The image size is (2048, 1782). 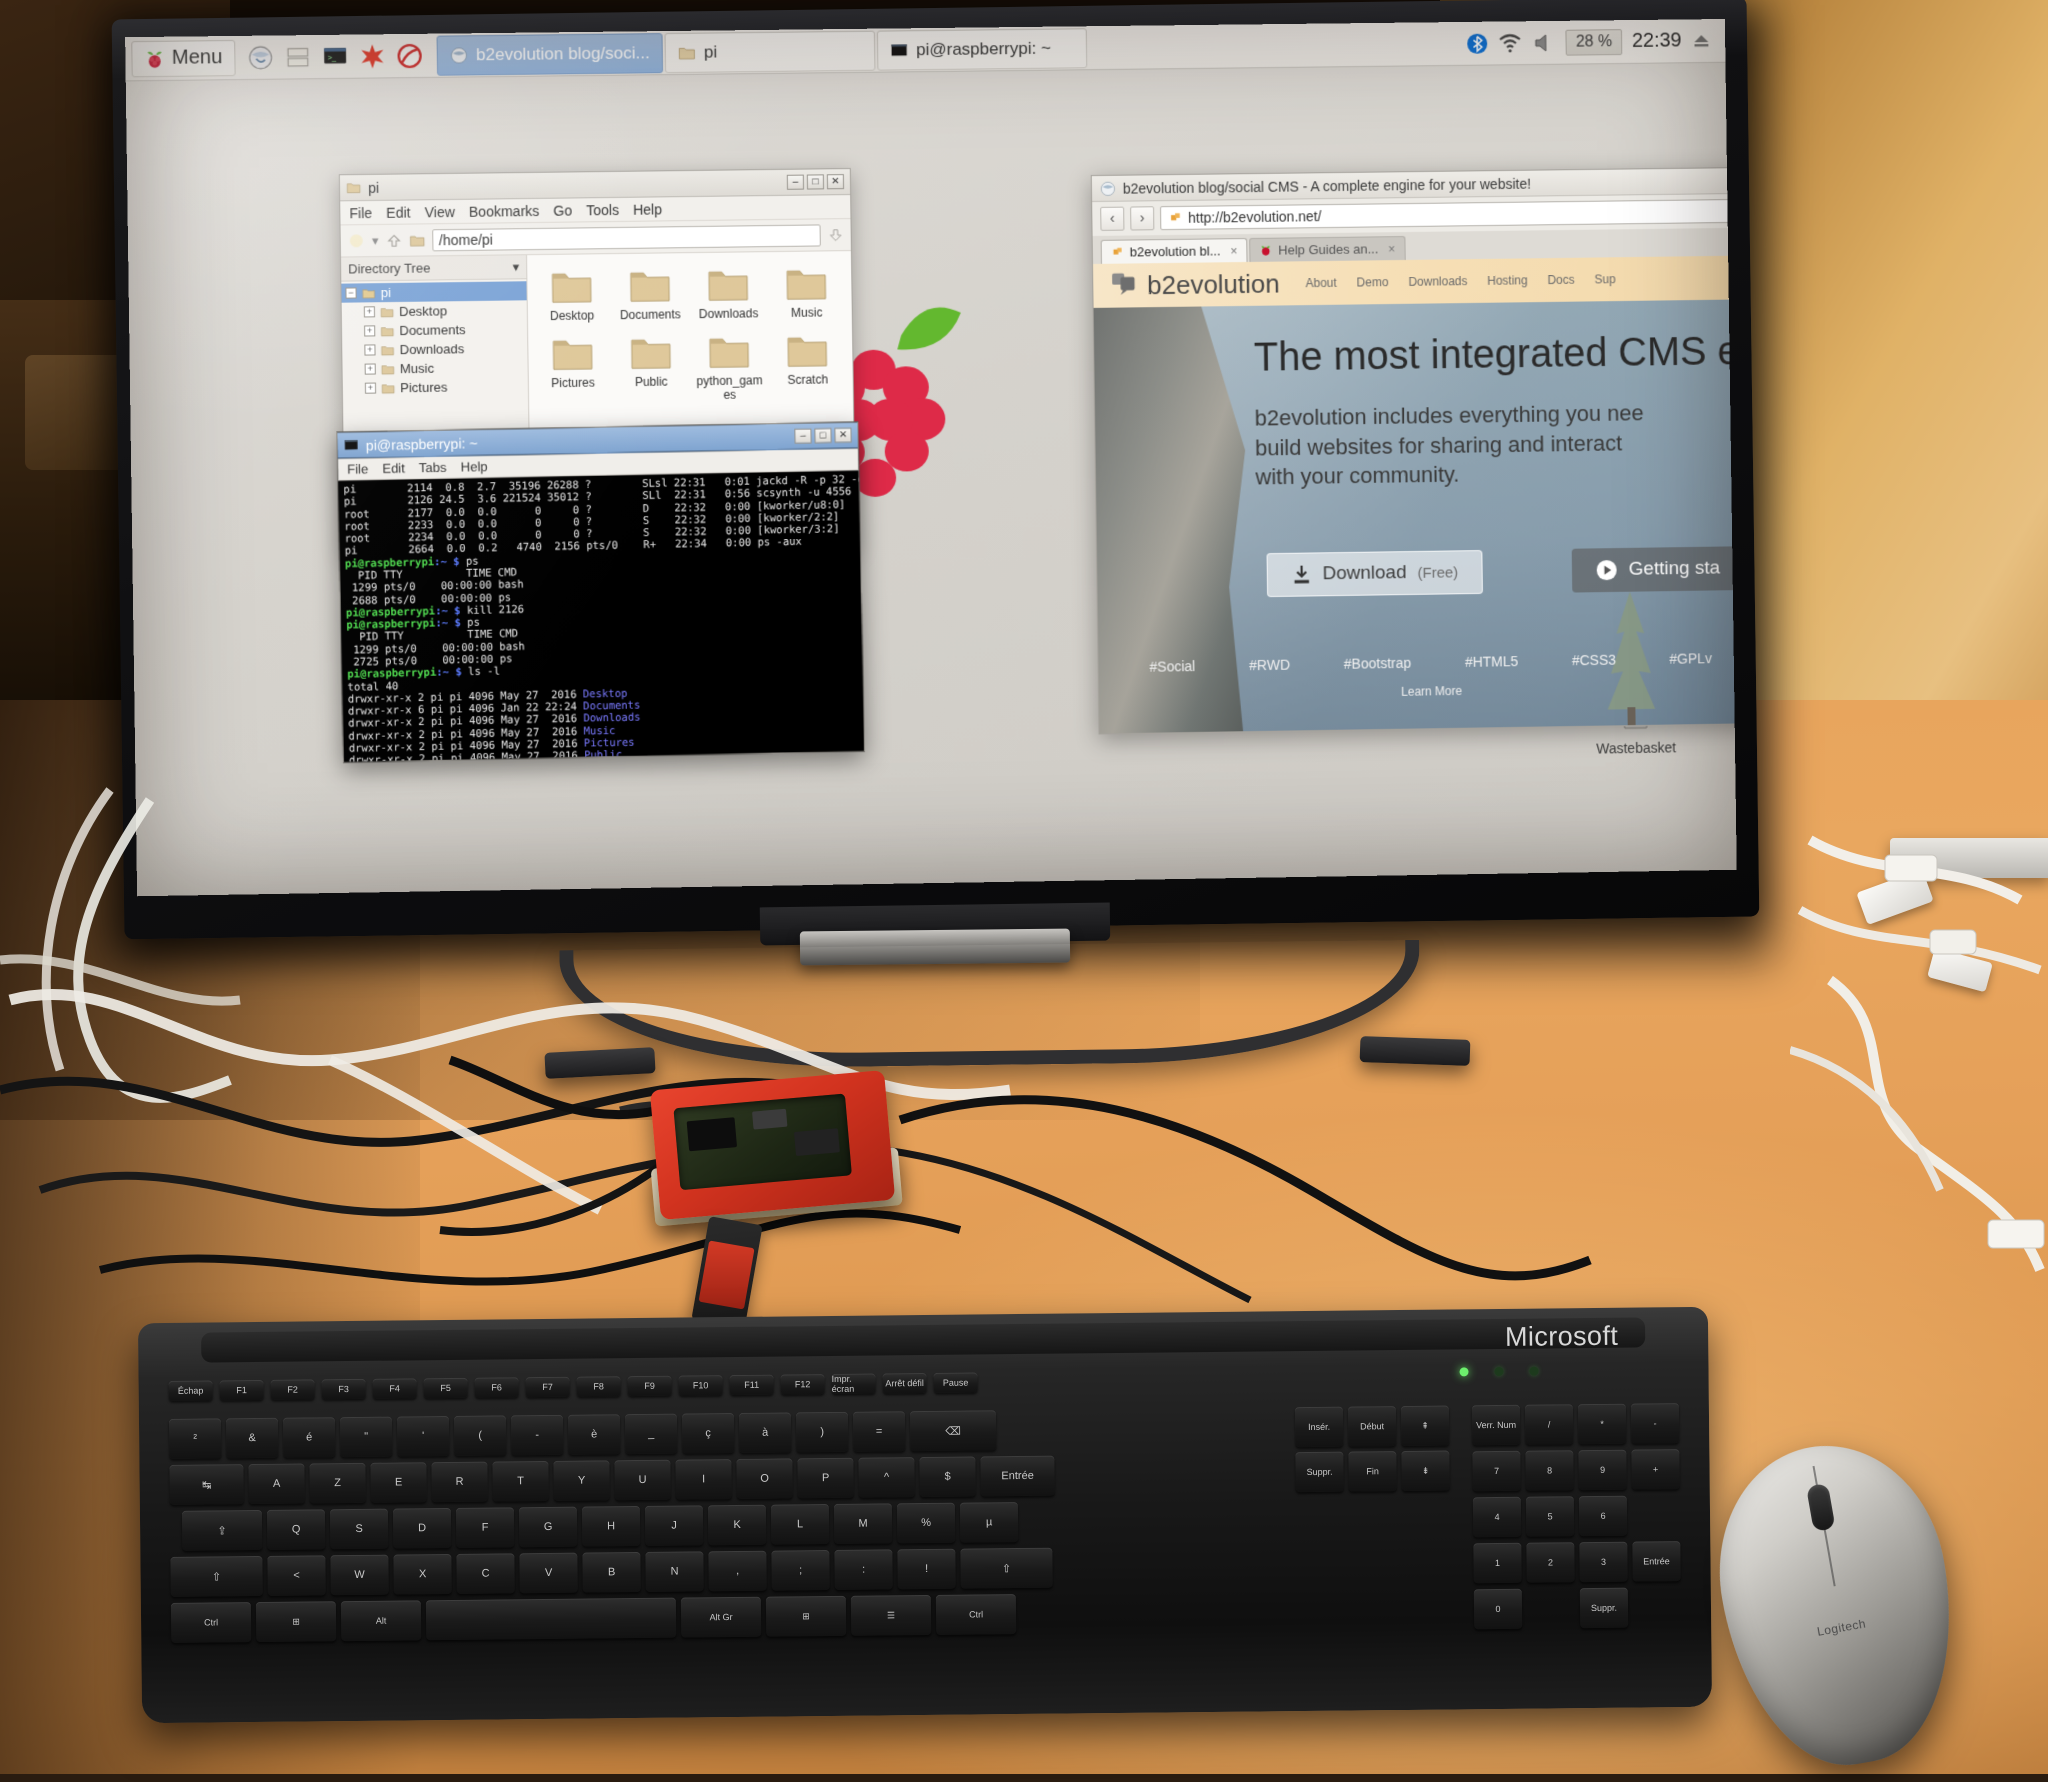 I want to click on key-;: ;, so click(x=800, y=1570).